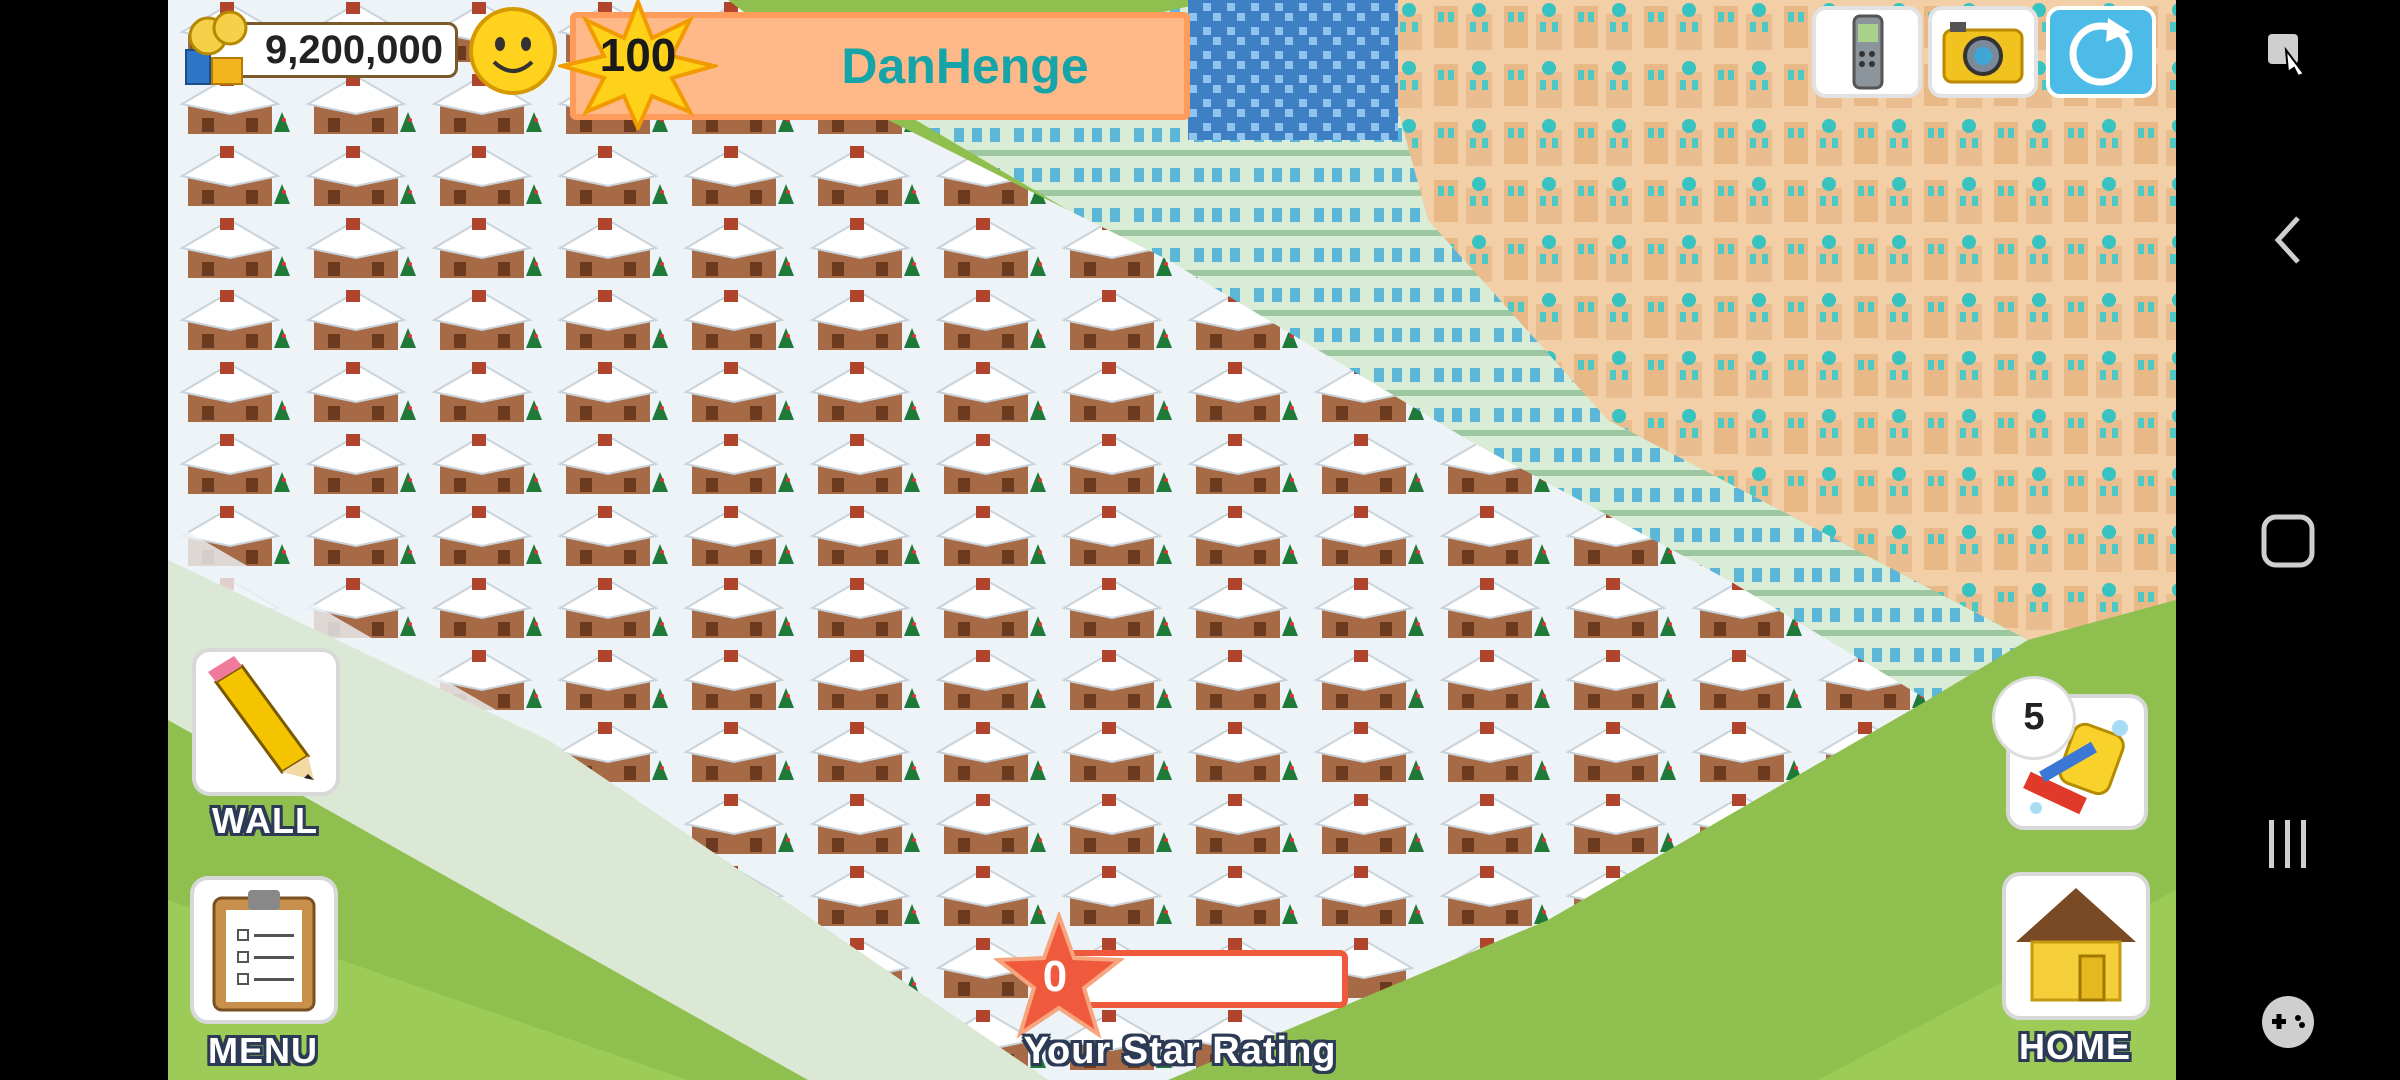  I want to click on camera-button, so click(1983, 52).